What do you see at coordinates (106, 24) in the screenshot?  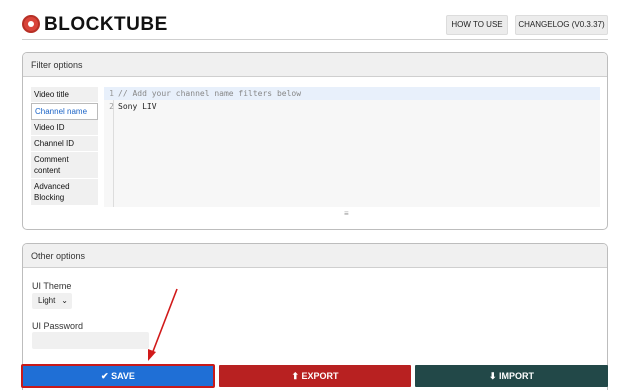 I see `app-title: BLOCKTUBE` at bounding box center [106, 24].